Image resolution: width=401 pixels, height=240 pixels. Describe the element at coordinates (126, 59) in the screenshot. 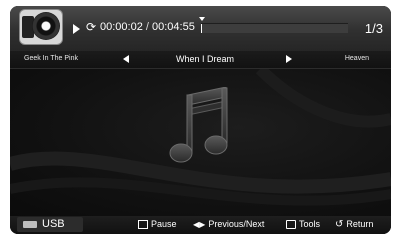

I see `arrow-left-icon` at that location.